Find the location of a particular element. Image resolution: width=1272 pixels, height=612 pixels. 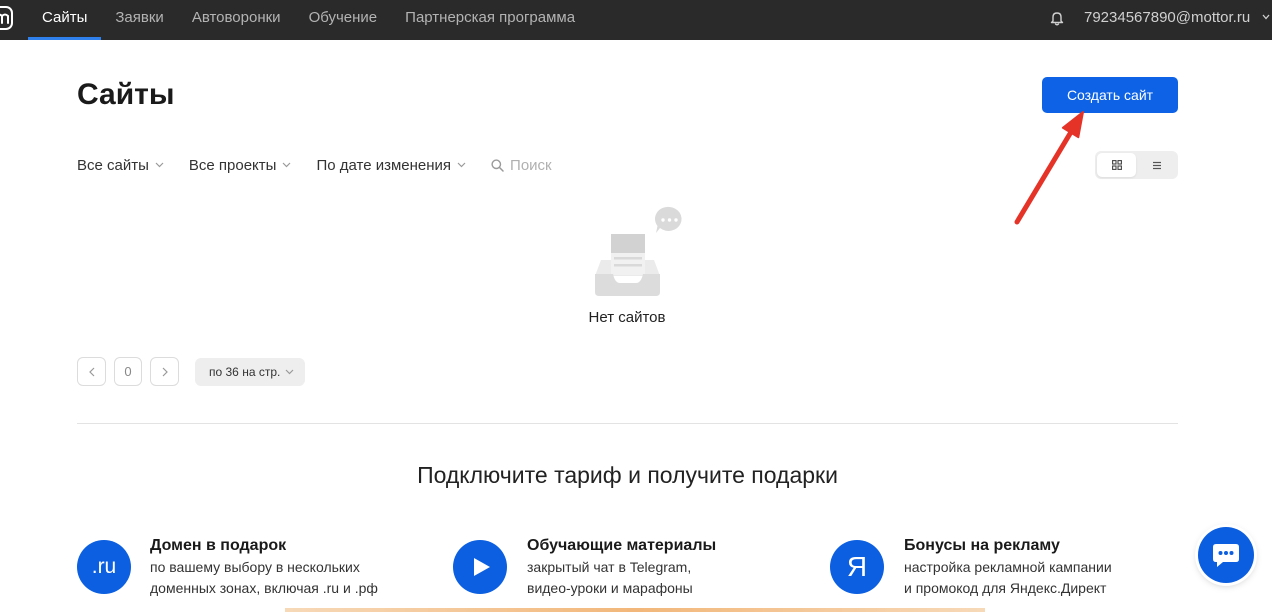

chevron-right-icon is located at coordinates (165, 371).